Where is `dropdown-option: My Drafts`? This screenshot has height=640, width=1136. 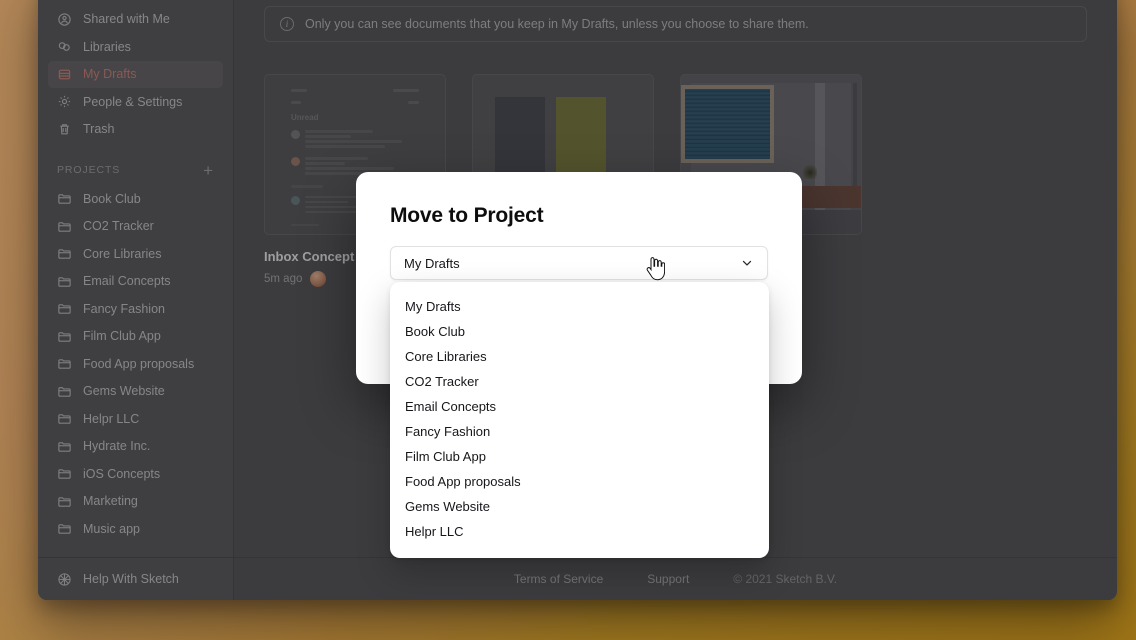 dropdown-option: My Drafts is located at coordinates (579, 306).